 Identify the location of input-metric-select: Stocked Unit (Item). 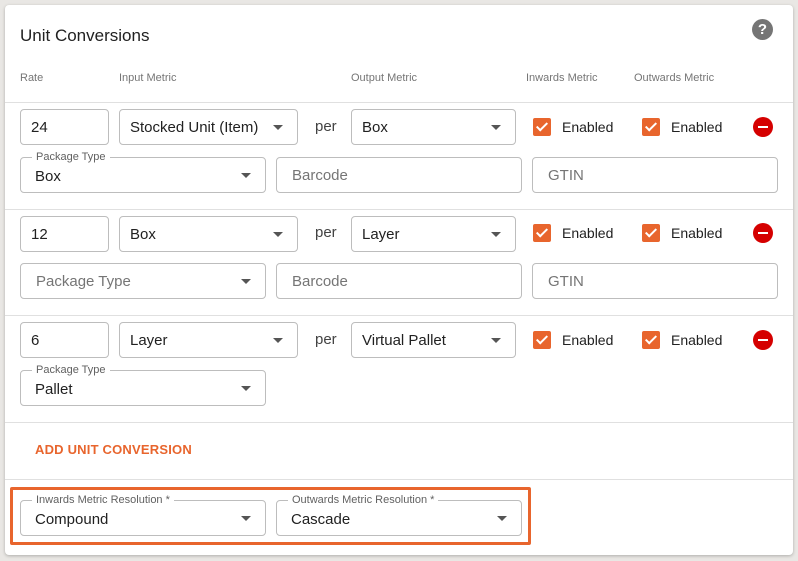
(208, 127).